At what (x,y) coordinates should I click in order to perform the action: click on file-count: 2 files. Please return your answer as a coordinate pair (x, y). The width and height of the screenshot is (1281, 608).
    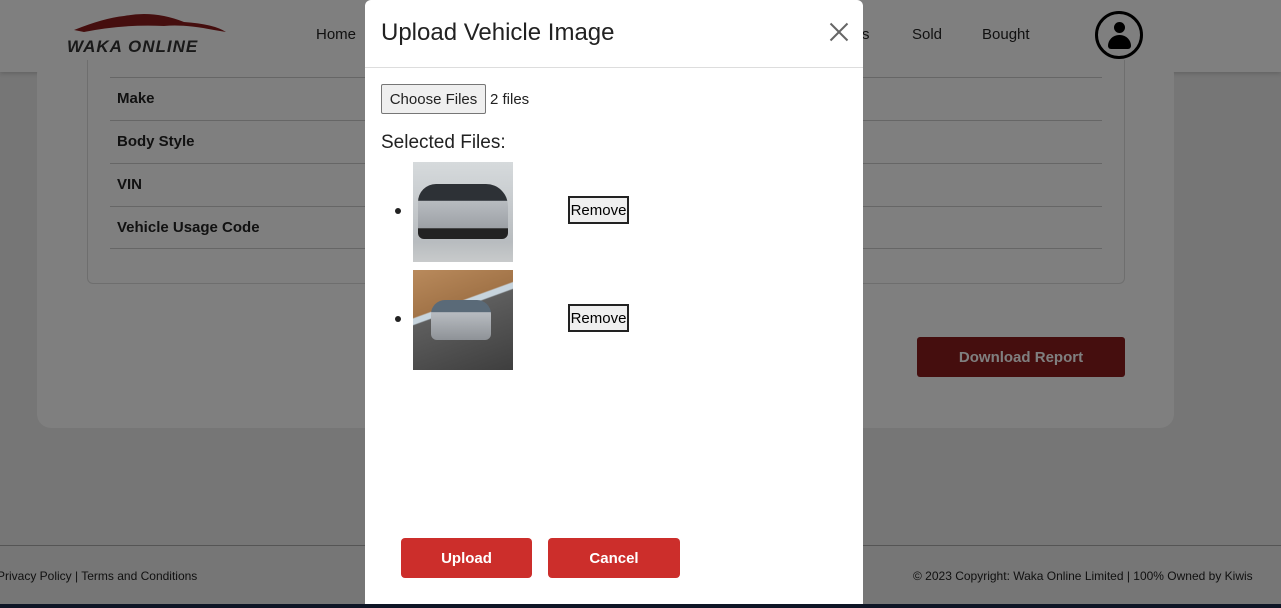
    Looking at the image, I should click on (510, 99).